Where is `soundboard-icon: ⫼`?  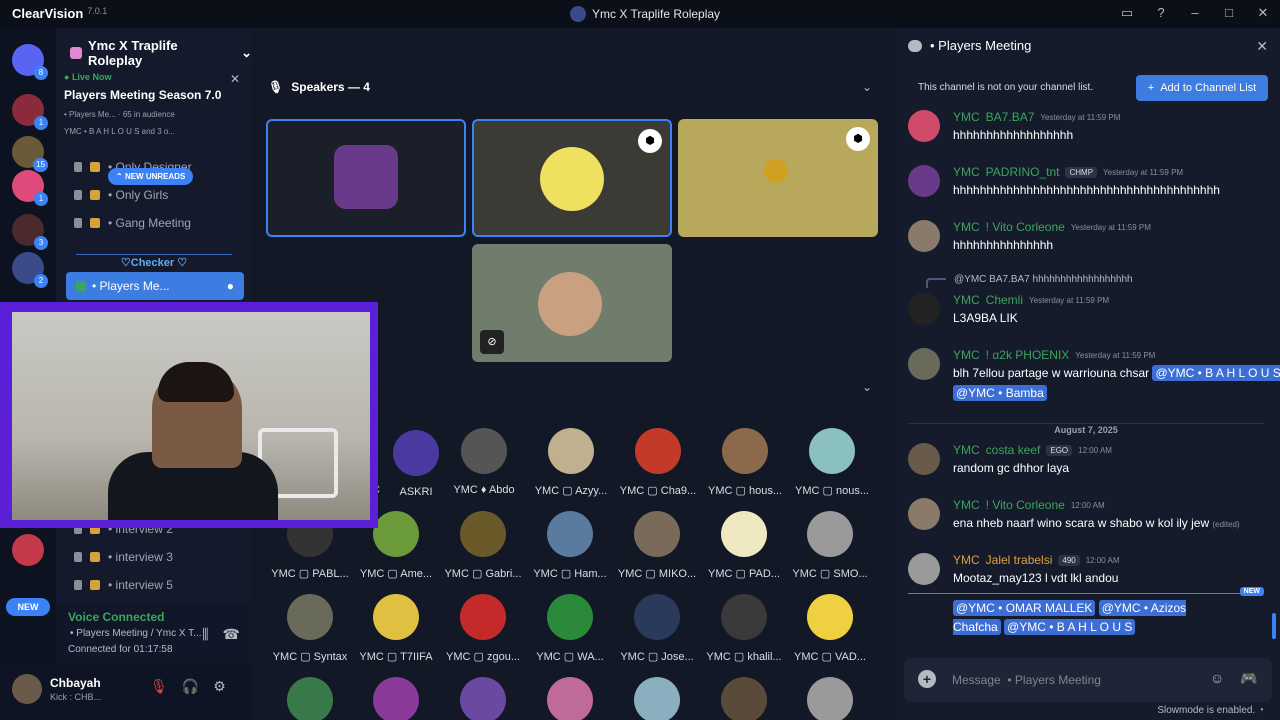
soundboard-icon: ⫼ is located at coordinates (205, 634).